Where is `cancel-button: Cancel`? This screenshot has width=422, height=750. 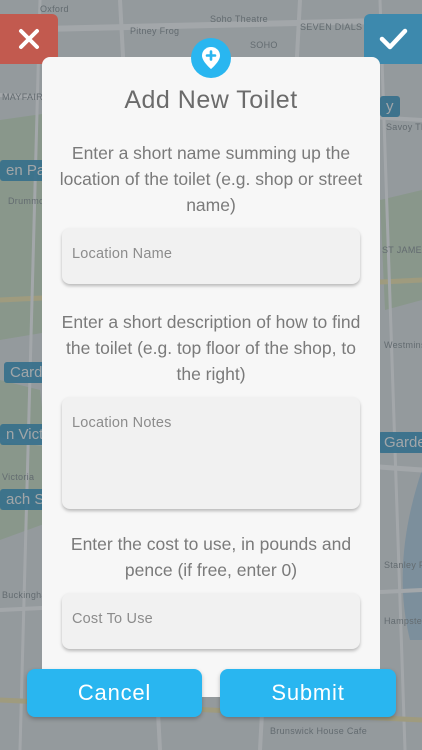
cancel-button: Cancel is located at coordinates (114, 693).